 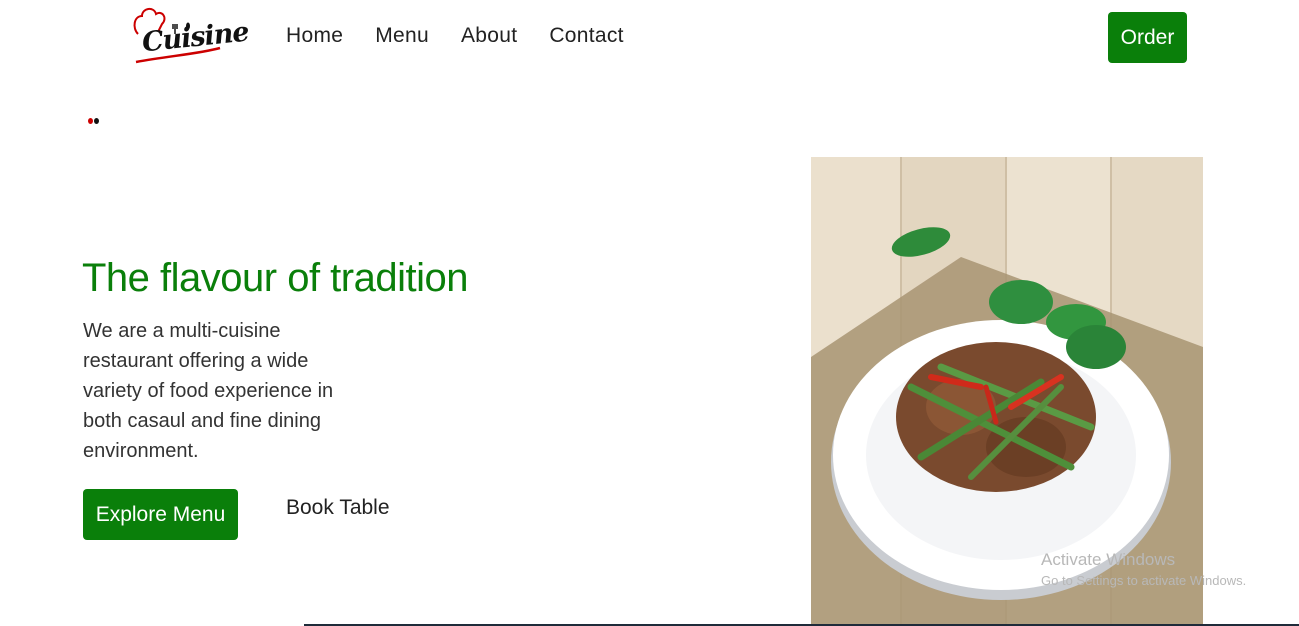 What do you see at coordinates (455, 36) in the screenshot?
I see `main-nav: Home Menu About Contact` at bounding box center [455, 36].